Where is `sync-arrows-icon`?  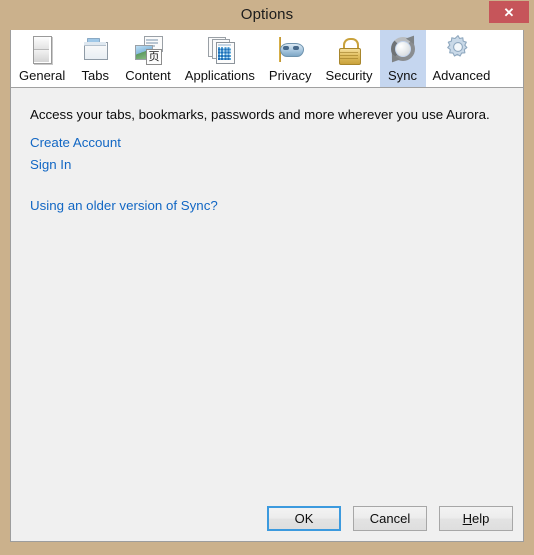
sync-arrows-icon is located at coordinates (403, 49).